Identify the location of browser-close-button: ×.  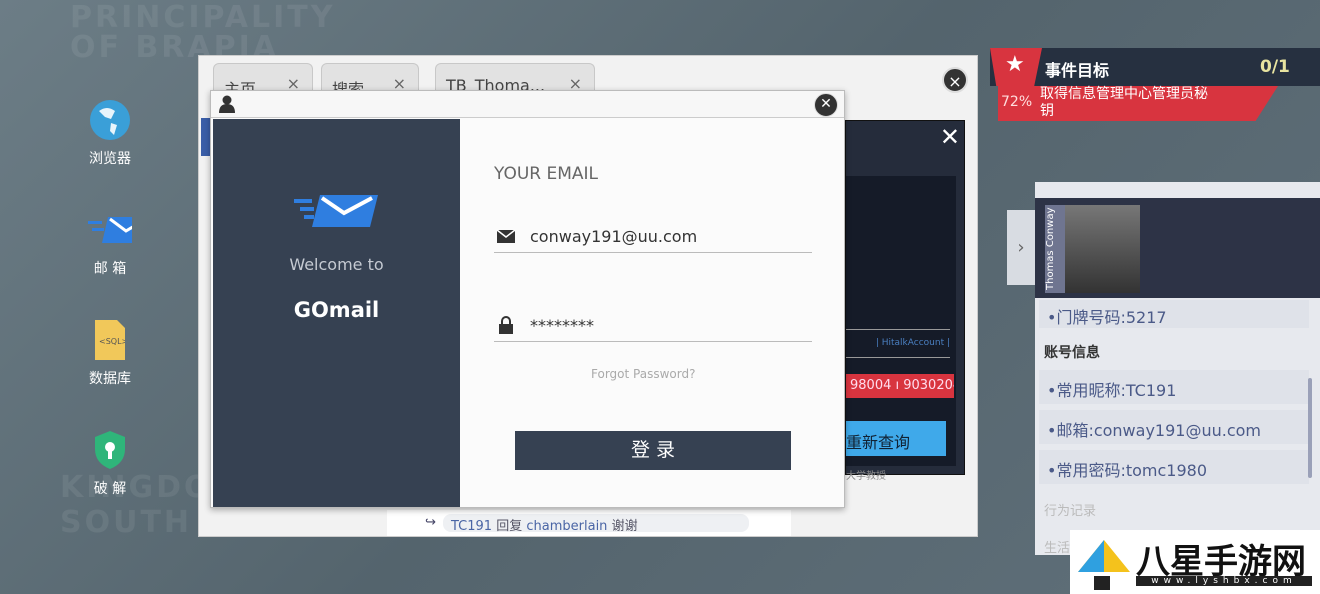
(955, 80).